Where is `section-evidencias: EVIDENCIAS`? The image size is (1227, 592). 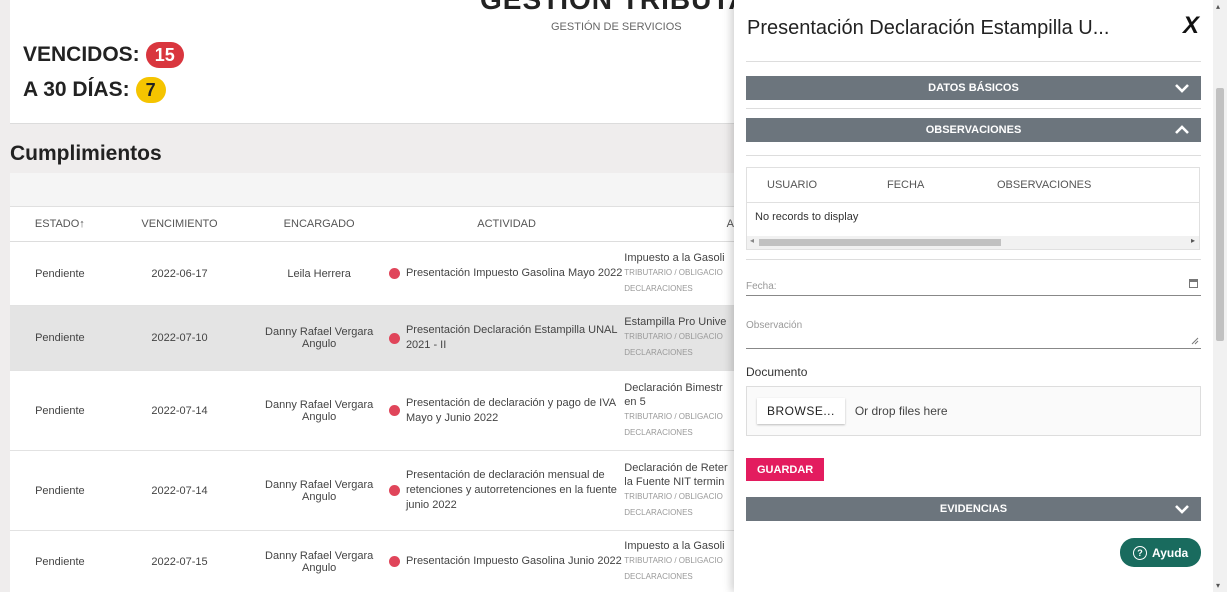 section-evidencias: EVIDENCIAS is located at coordinates (973, 509).